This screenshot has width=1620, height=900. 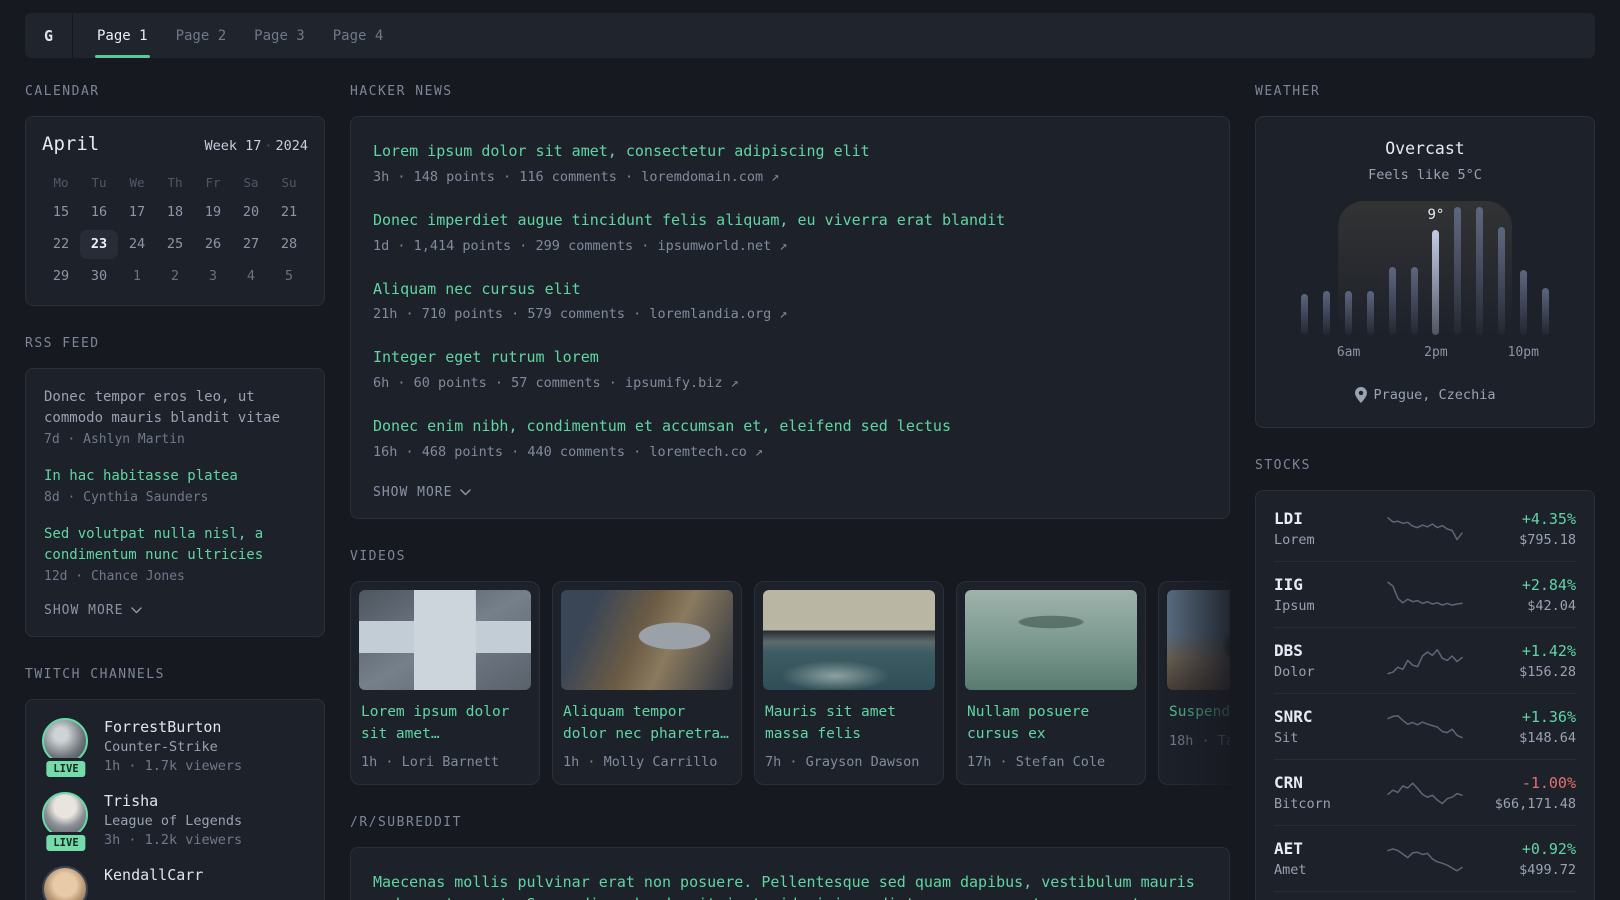 I want to click on video-card: Suspendisse diam 18h · Tara, so click(x=1194, y=683).